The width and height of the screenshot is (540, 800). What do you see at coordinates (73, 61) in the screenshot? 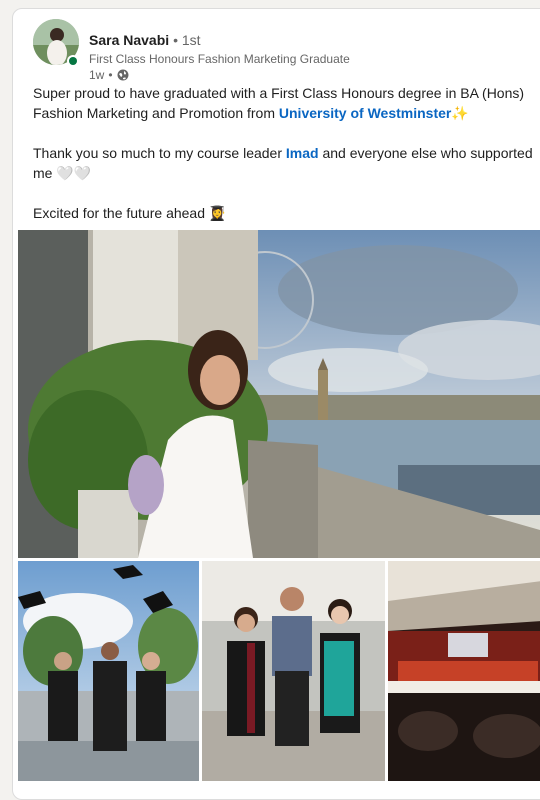
I see `online-status-icon` at bounding box center [73, 61].